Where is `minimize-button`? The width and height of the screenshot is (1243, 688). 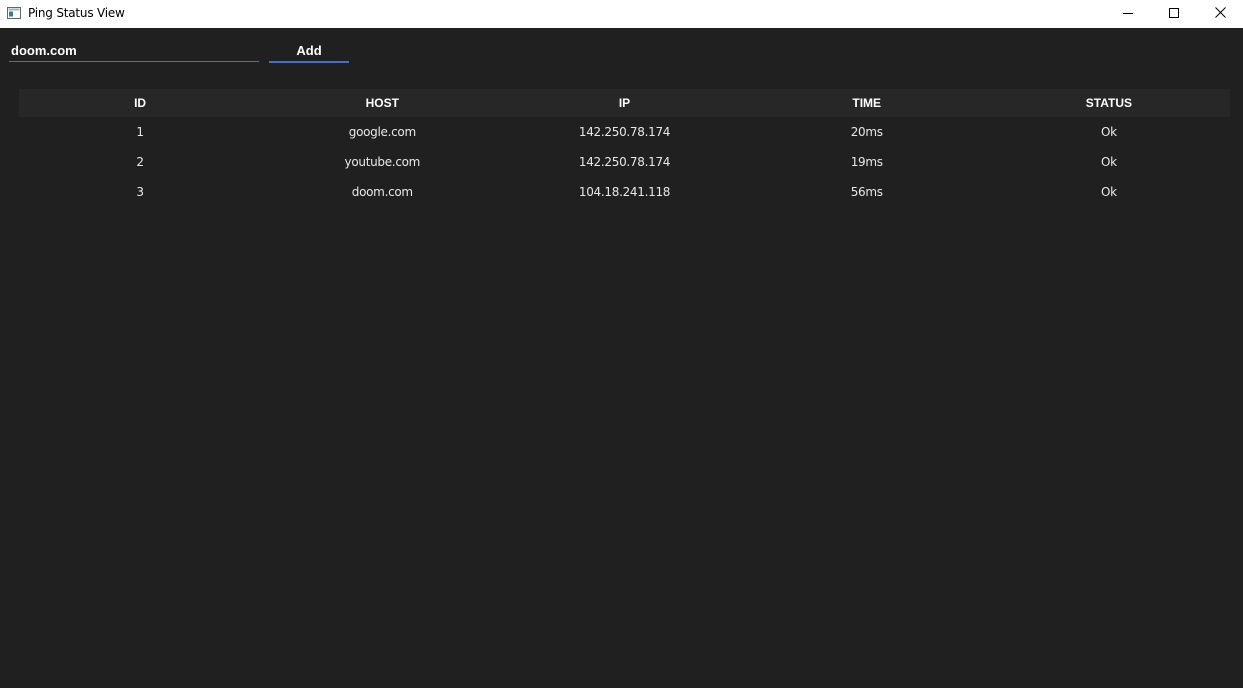 minimize-button is located at coordinates (1128, 14).